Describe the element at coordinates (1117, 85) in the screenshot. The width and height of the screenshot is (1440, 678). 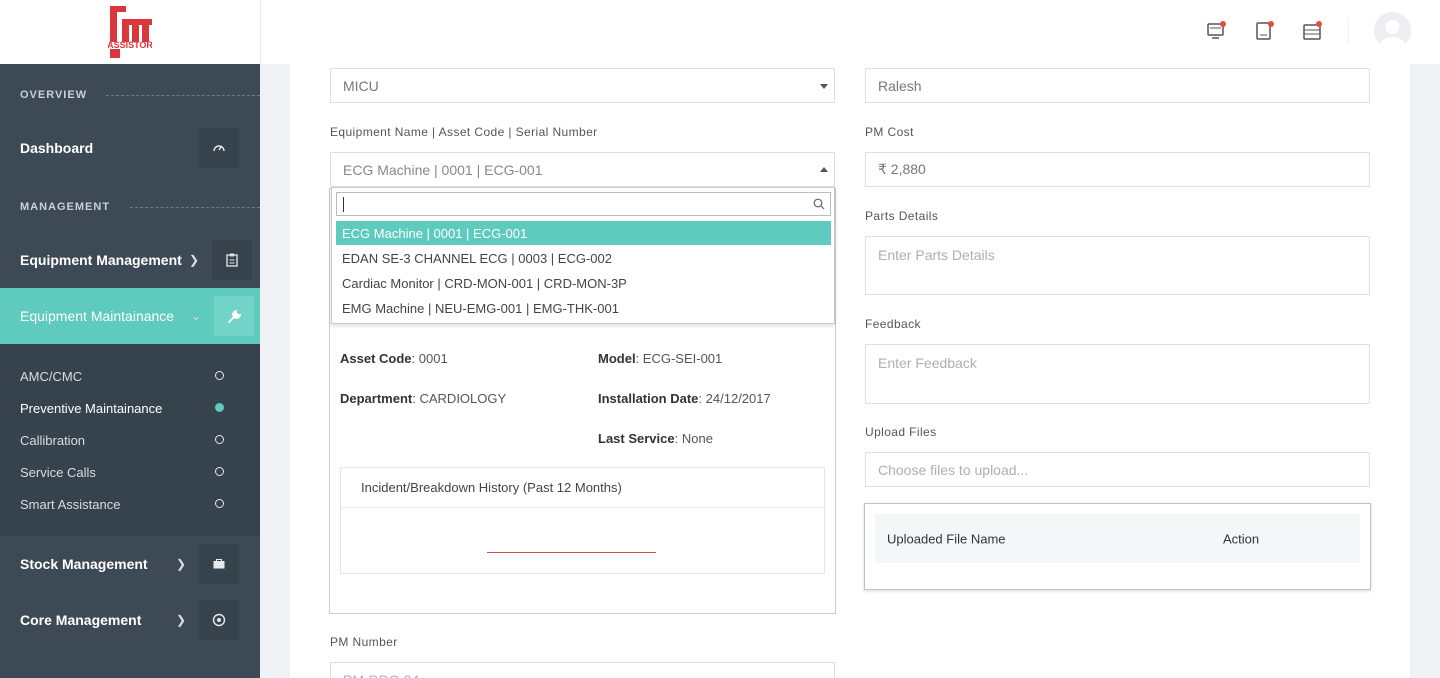
I see `technician-field: Ralesh` at that location.